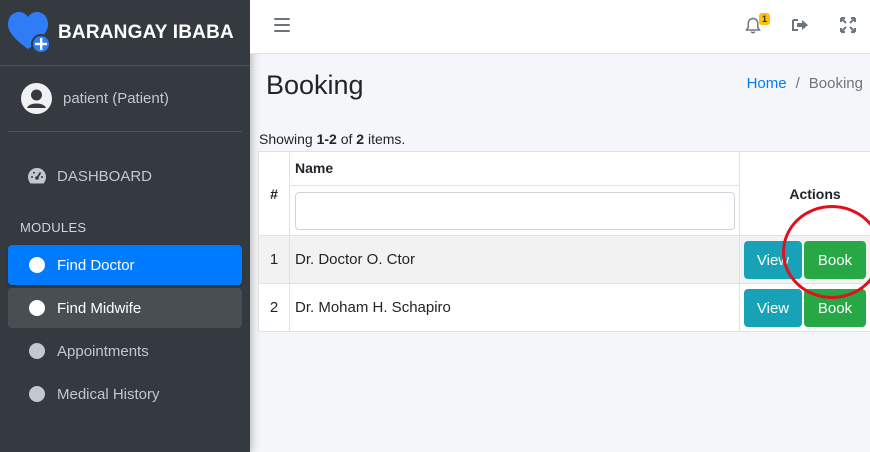 This screenshot has height=452, width=870. Describe the element at coordinates (360, 139) in the screenshot. I see `summary-total: 2` at that location.